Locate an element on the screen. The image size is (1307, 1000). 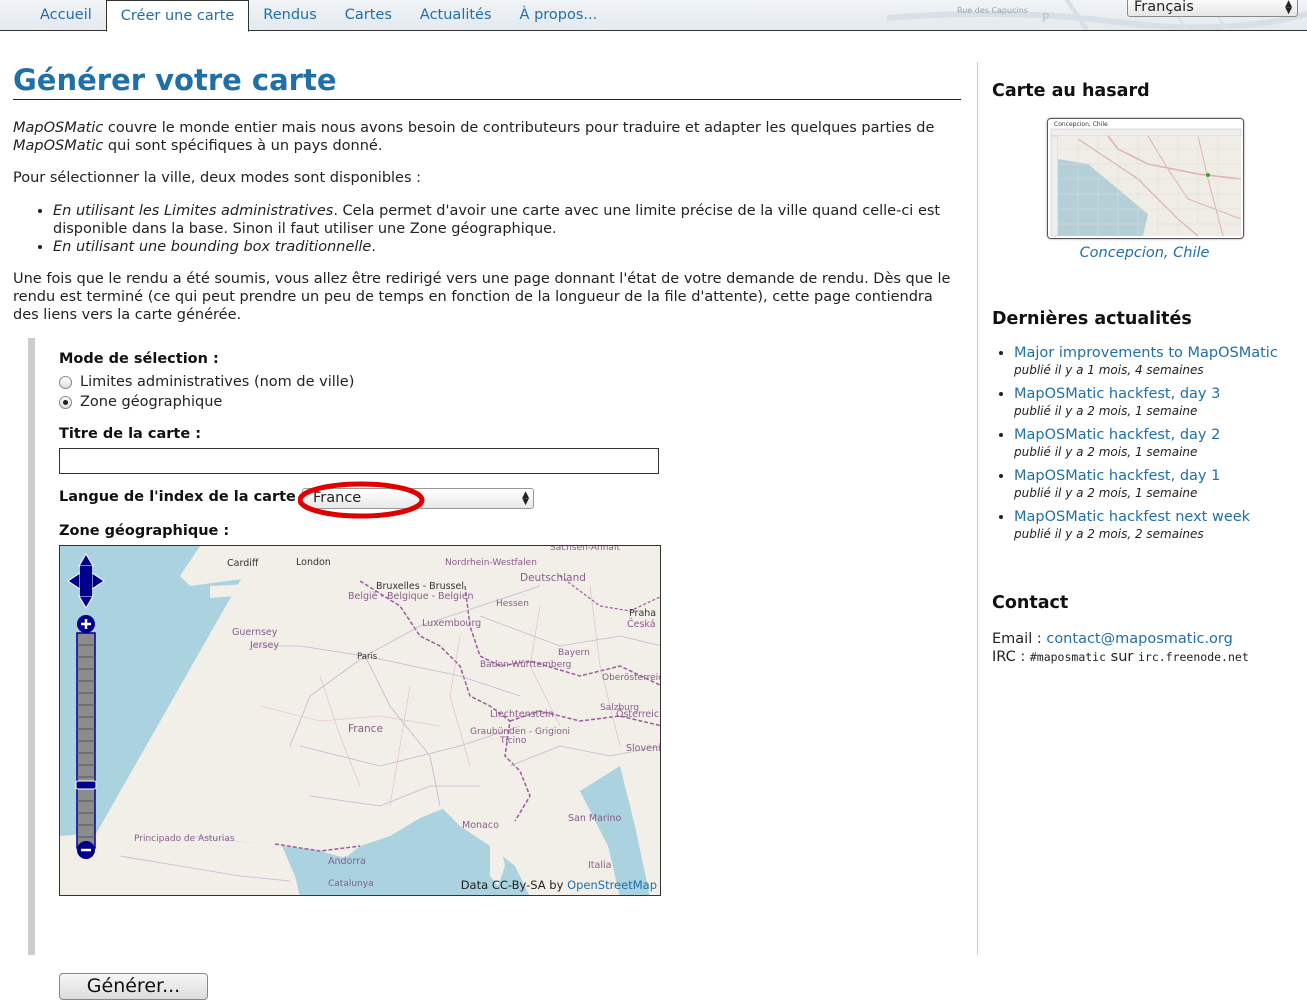
map-label: Hessen is located at coordinates (512, 604).